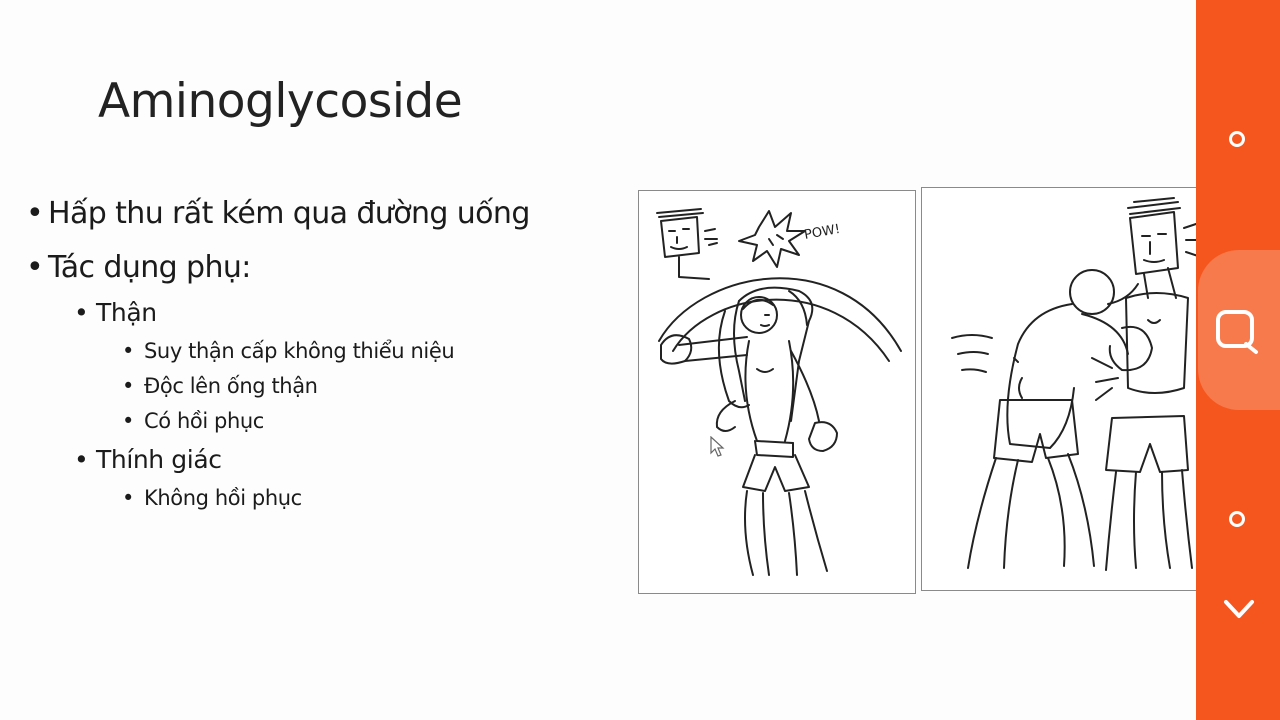 The height and width of the screenshot is (720, 1280). Describe the element at coordinates (1061, 389) in the screenshot. I see `cartoon-panel-right` at that location.